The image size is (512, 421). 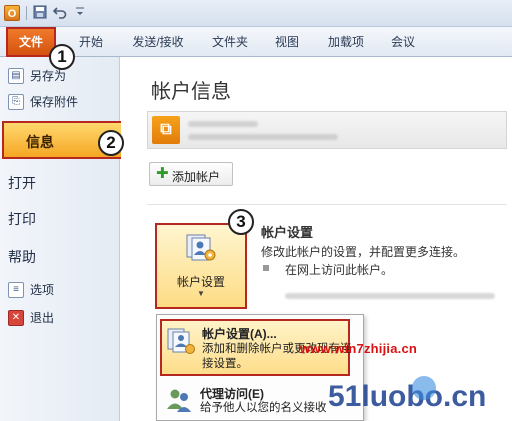 I want to click on tab-home: 开始, so click(x=91, y=42).